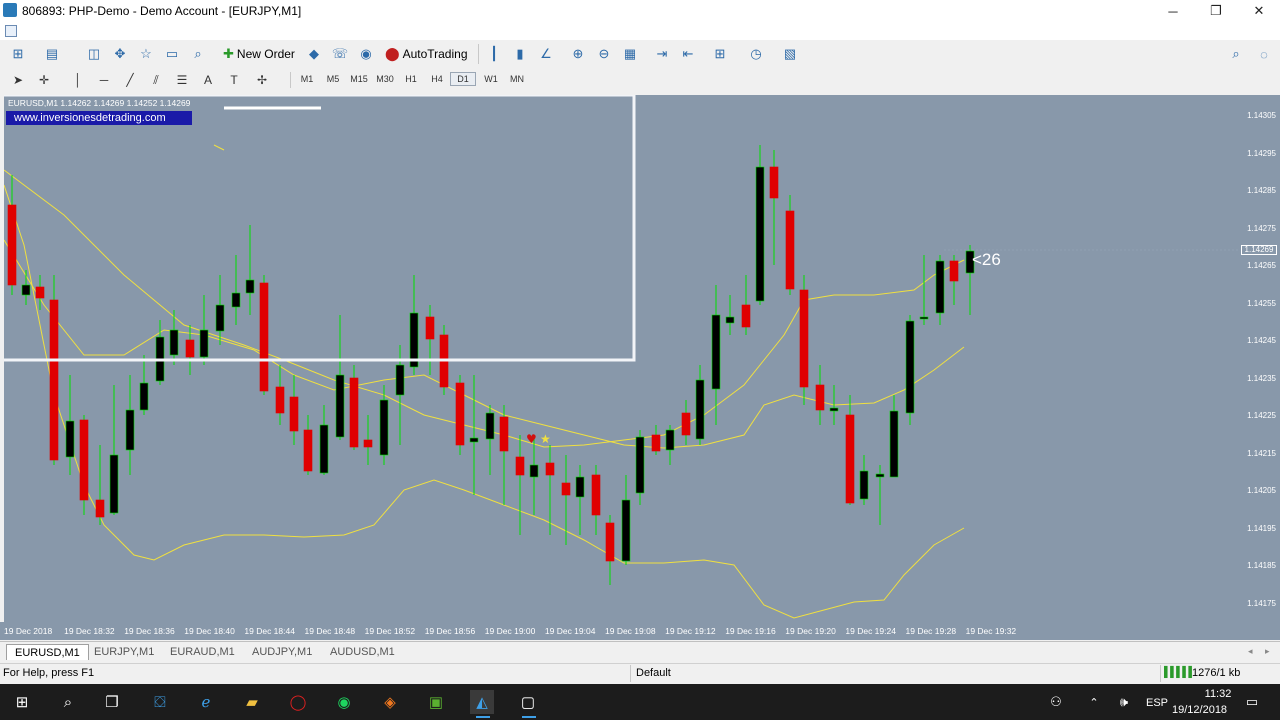 Image resolution: width=1280 pixels, height=720 pixels. Describe the element at coordinates (1216, 11) in the screenshot. I see `restore-button: ❐` at that location.